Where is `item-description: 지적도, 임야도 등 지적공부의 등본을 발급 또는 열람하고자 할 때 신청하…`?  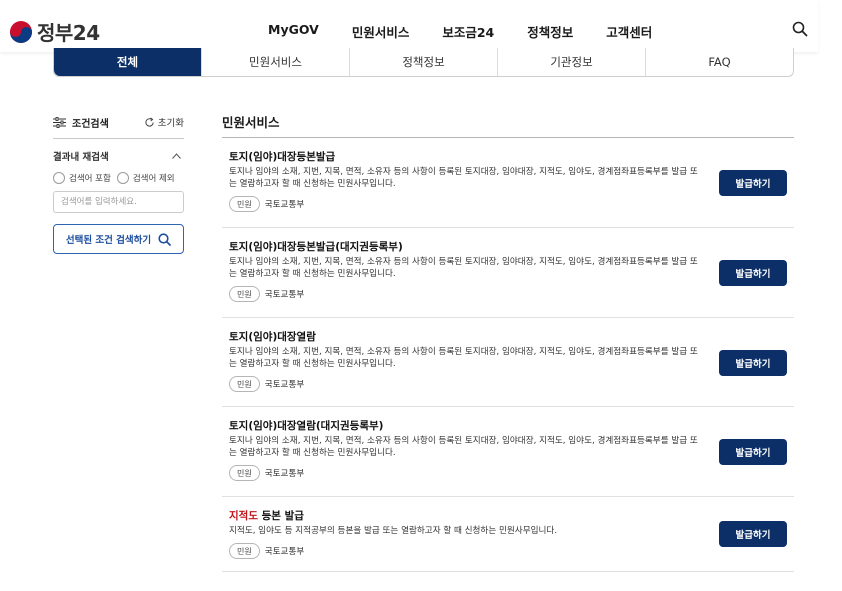
item-description: 지적도, 임야도 등 지적공부의 등본을 발급 또는 열람하고자 할 때 신청하… is located at coordinates (393, 531).